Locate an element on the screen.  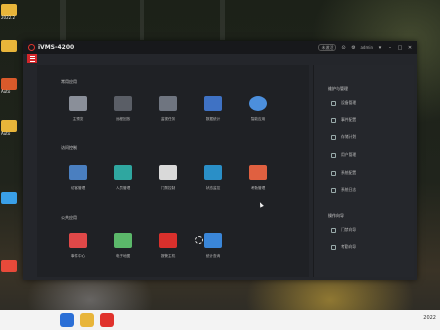
settings-icon: ⚙ is located at coordinates (353, 48).